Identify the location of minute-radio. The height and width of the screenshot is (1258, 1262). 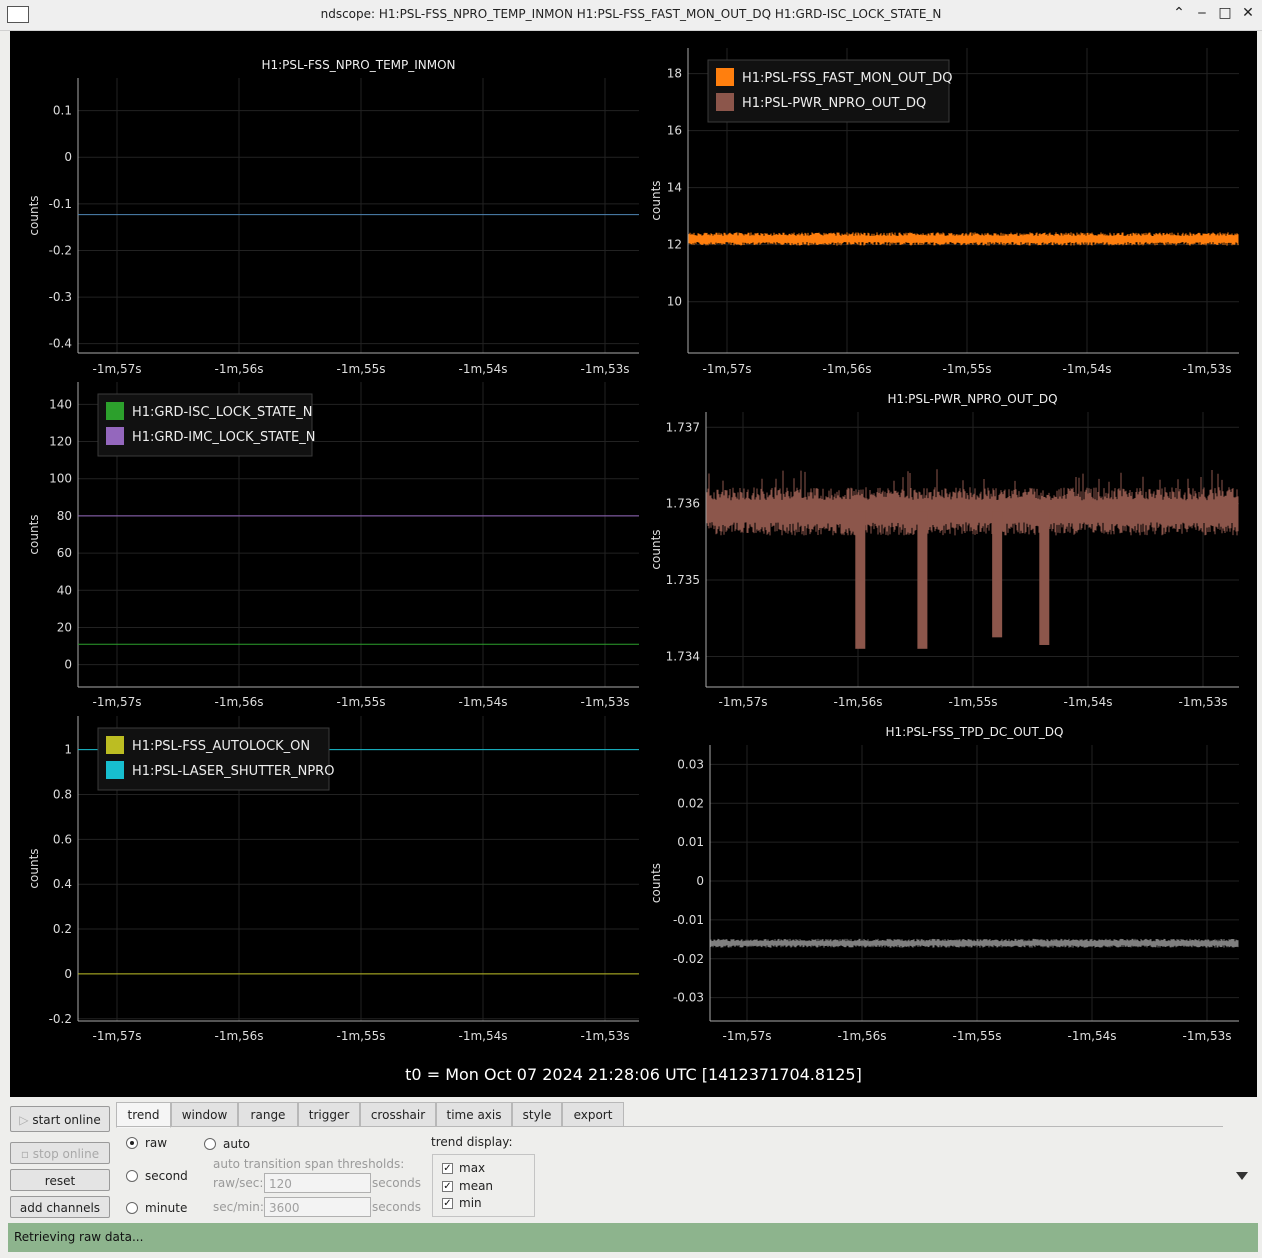
(132, 1208).